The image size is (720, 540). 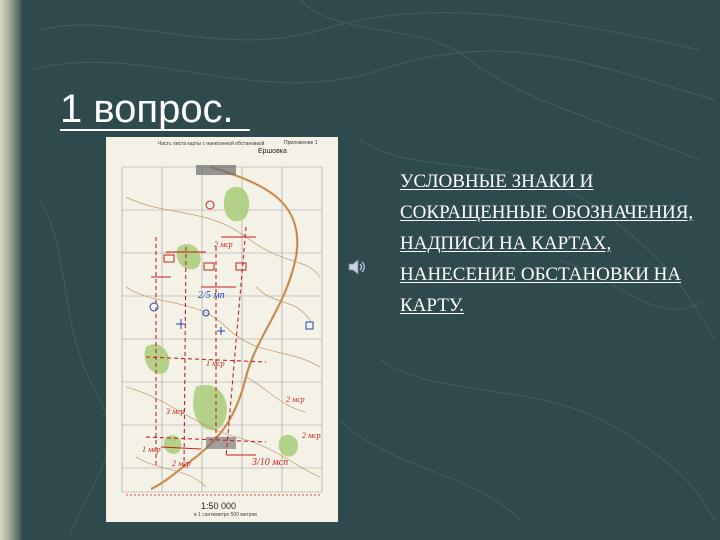 What do you see at coordinates (219, 506) in the screenshot?
I see `map-scale: 1:50 000` at bounding box center [219, 506].